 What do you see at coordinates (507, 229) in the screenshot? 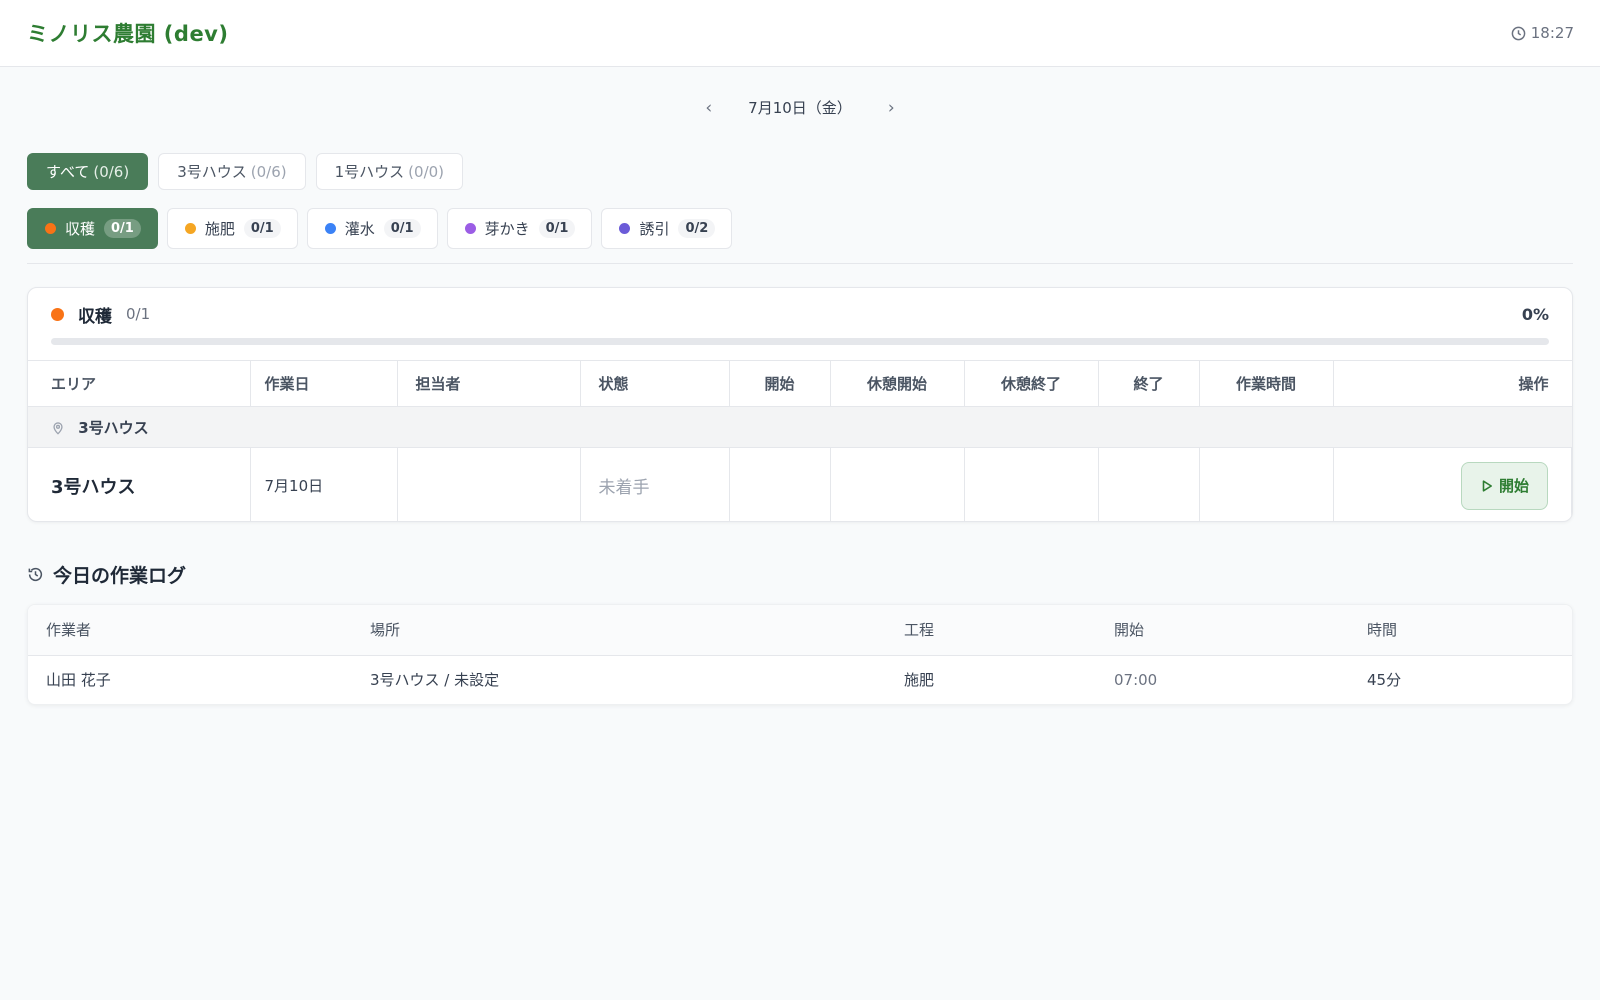
I see `task-tab-label: 芽かき` at bounding box center [507, 229].